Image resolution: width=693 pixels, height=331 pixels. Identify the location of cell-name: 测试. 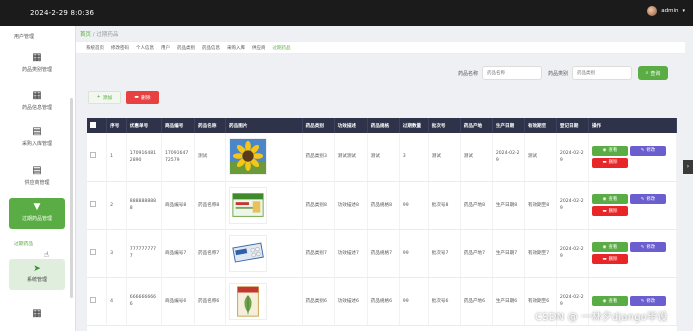
(210, 157).